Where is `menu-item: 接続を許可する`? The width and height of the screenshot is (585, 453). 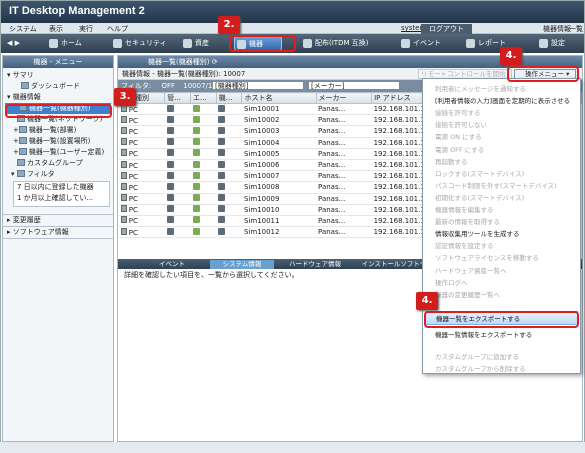 menu-item: 接続を許可する is located at coordinates (458, 112).